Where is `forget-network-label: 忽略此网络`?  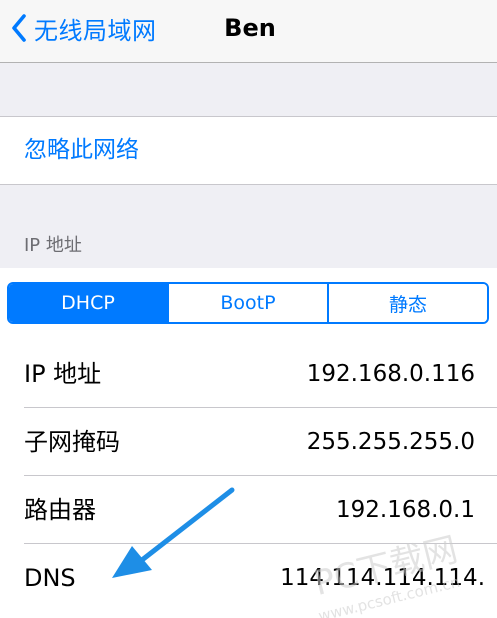 forget-network-label: 忽略此网络 is located at coordinates (81, 150).